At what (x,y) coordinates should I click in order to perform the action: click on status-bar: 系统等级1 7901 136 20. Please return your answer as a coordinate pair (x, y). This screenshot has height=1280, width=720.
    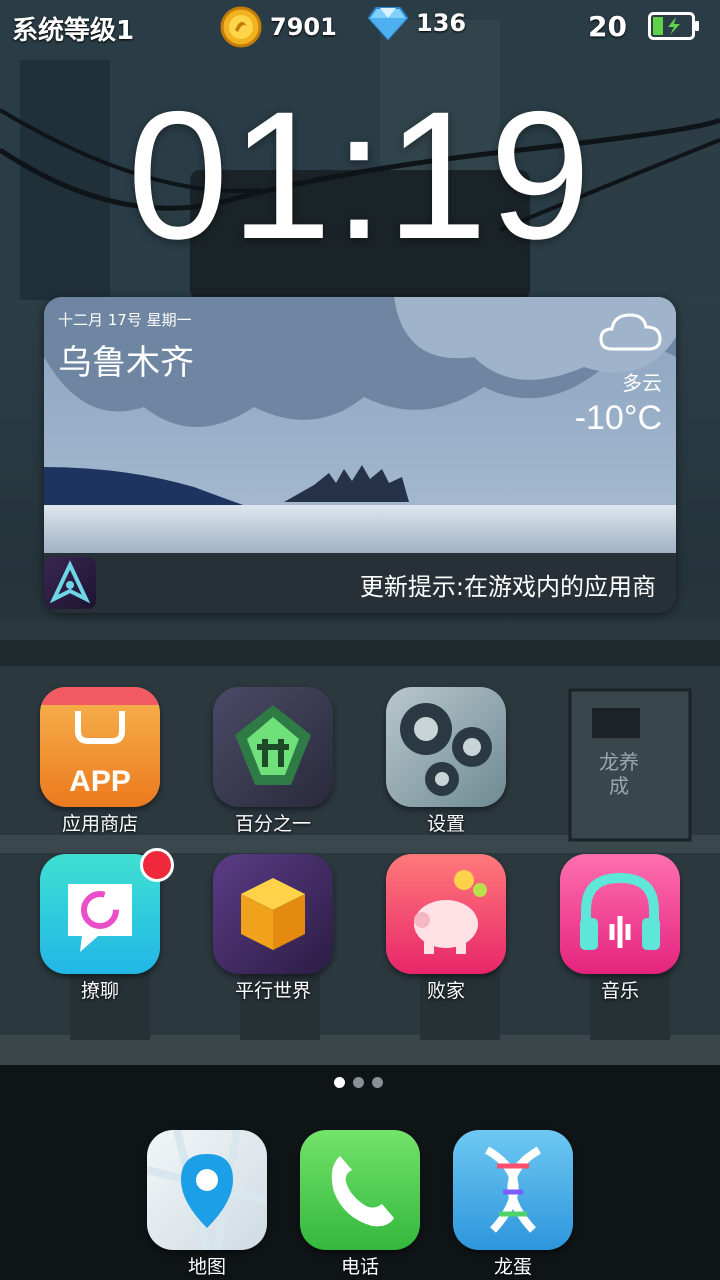
    Looking at the image, I should click on (360, 28).